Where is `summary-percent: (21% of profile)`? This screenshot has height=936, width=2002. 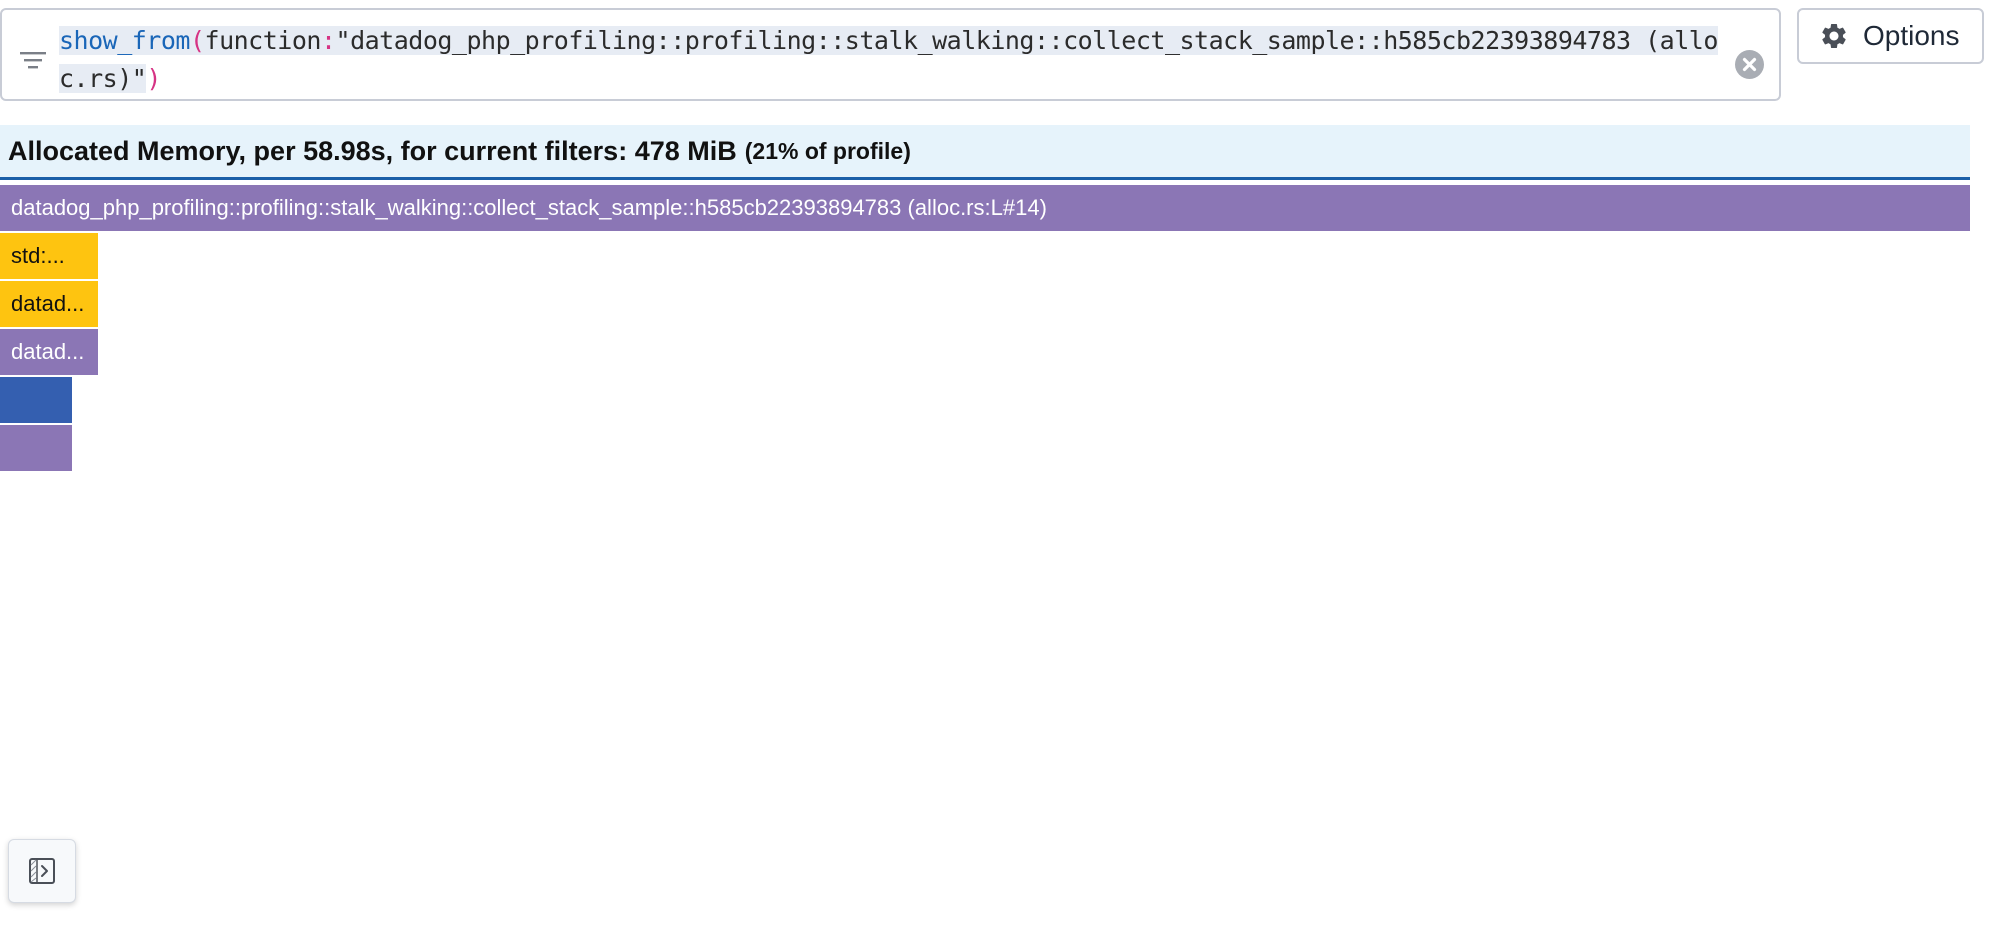 summary-percent: (21% of profile) is located at coordinates (827, 150).